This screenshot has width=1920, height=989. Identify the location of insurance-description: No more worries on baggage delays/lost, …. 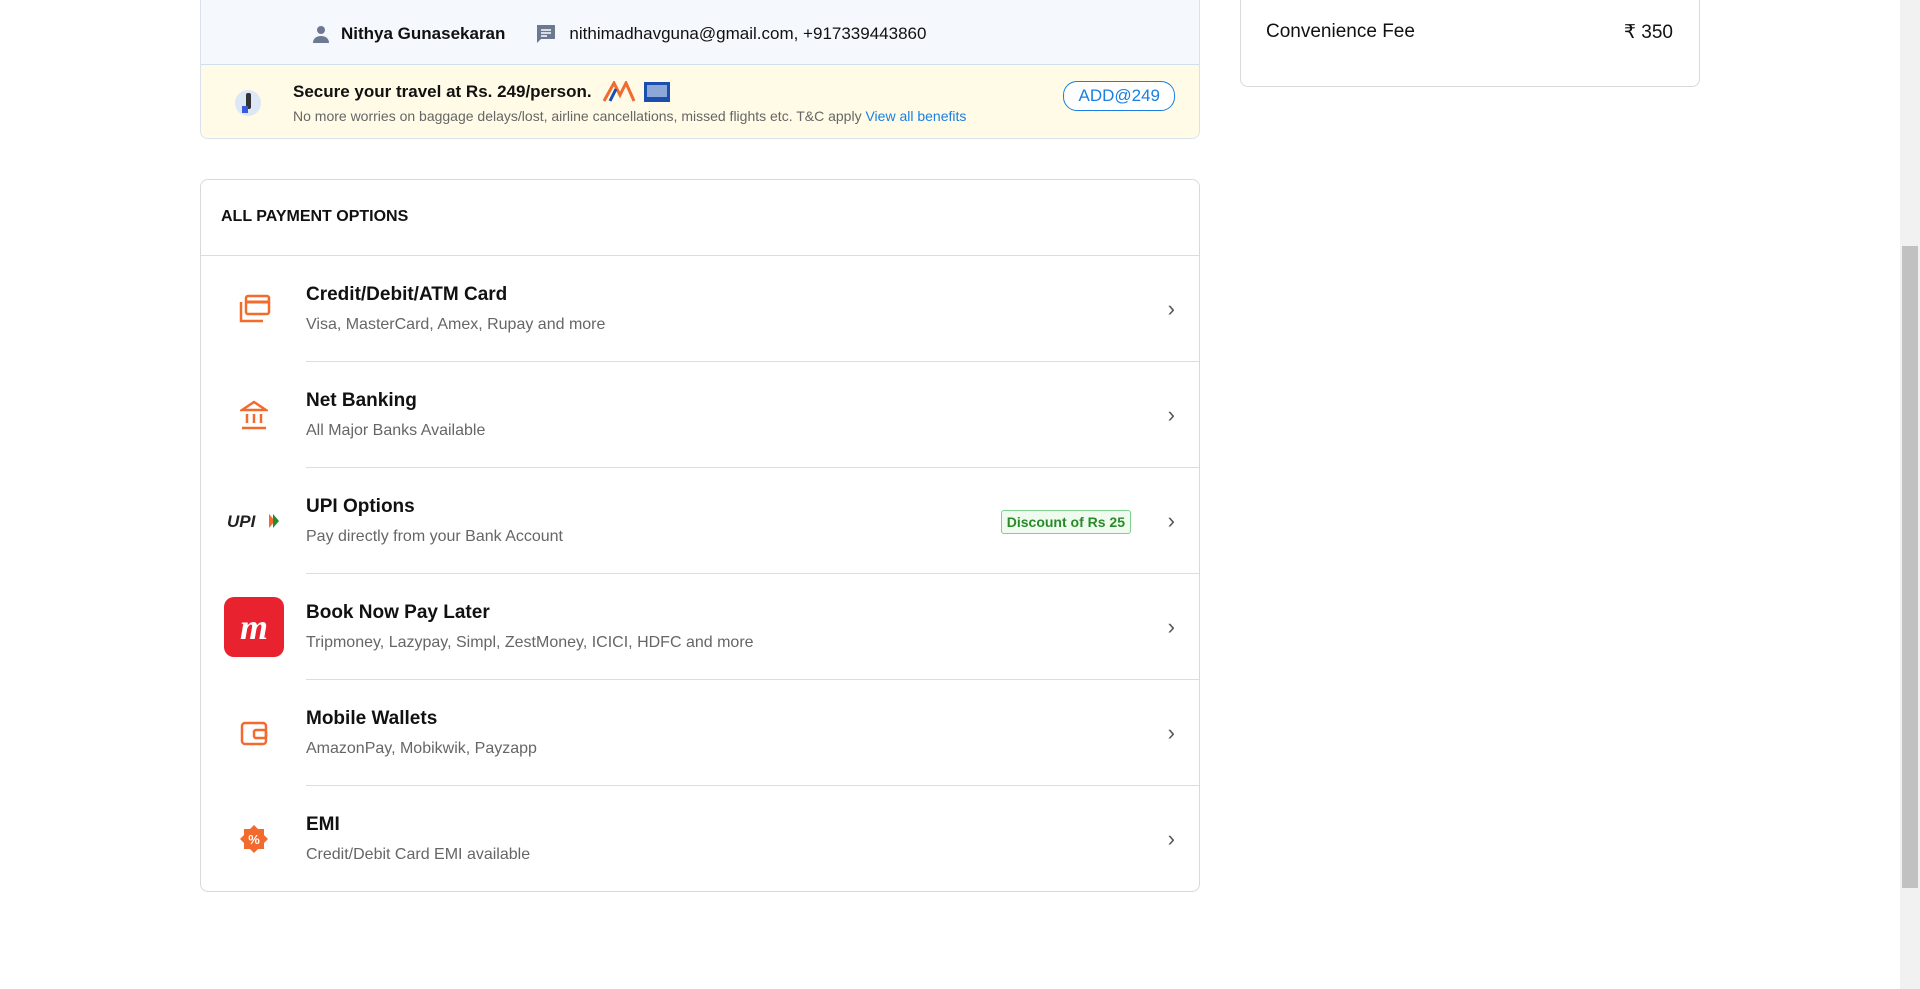
(577, 116).